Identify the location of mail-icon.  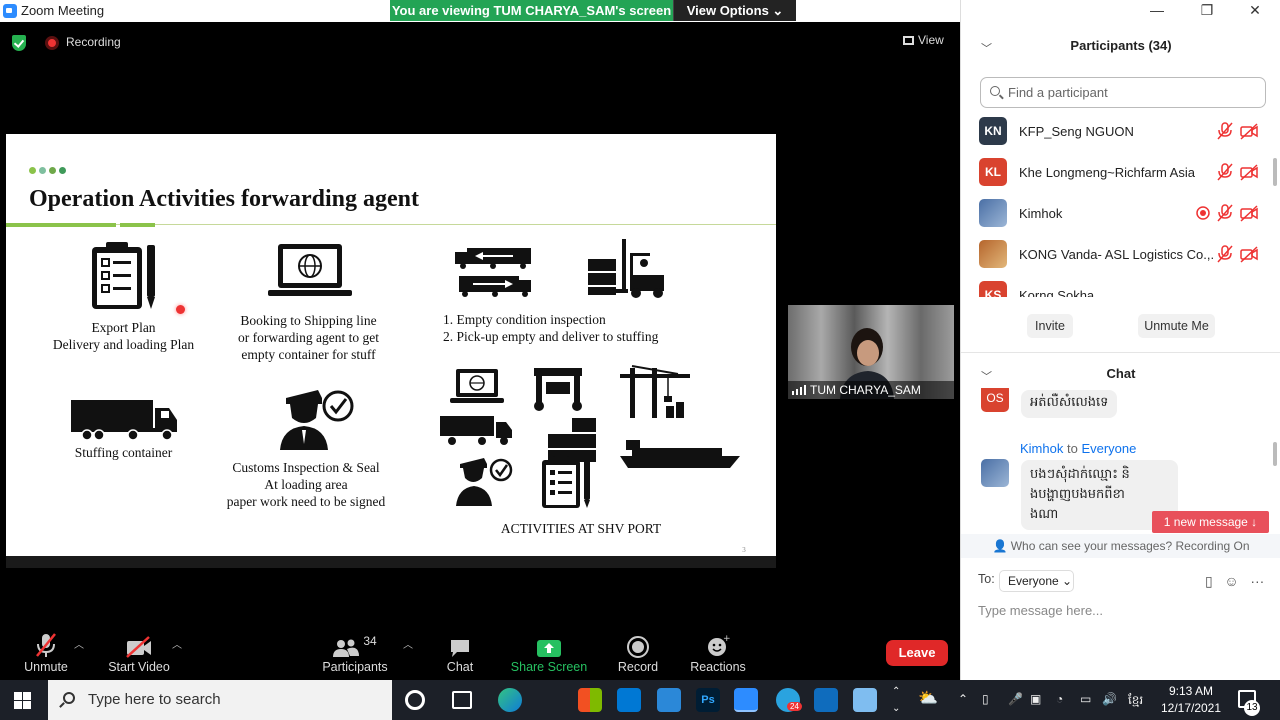
(629, 700).